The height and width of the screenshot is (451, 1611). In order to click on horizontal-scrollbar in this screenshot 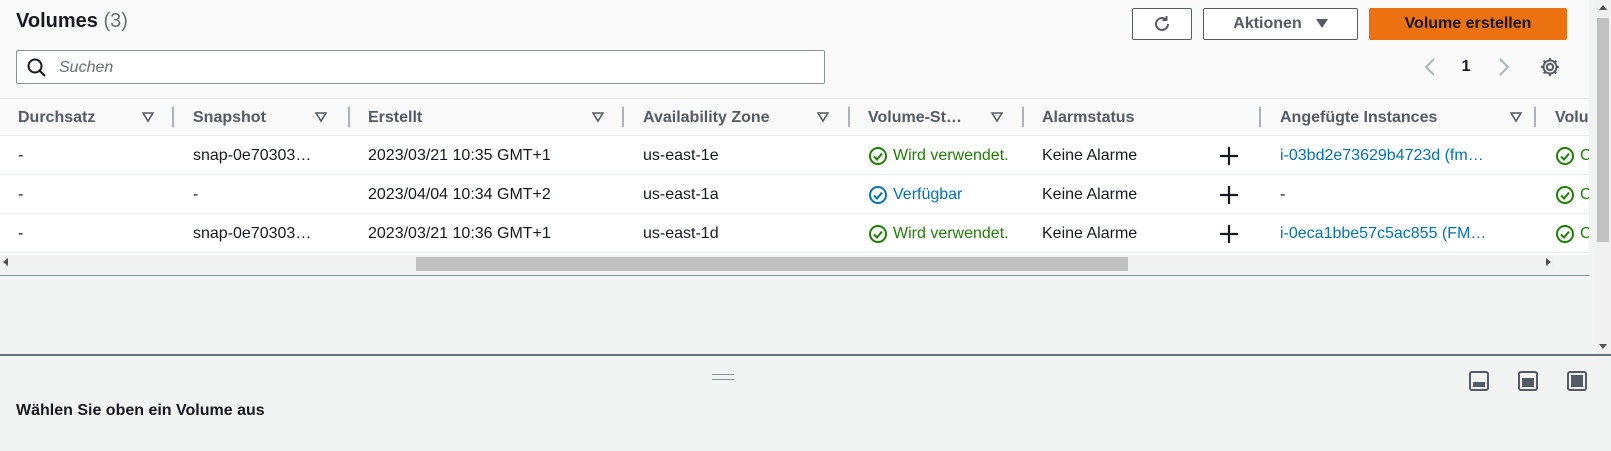, I will do `click(777, 263)`.